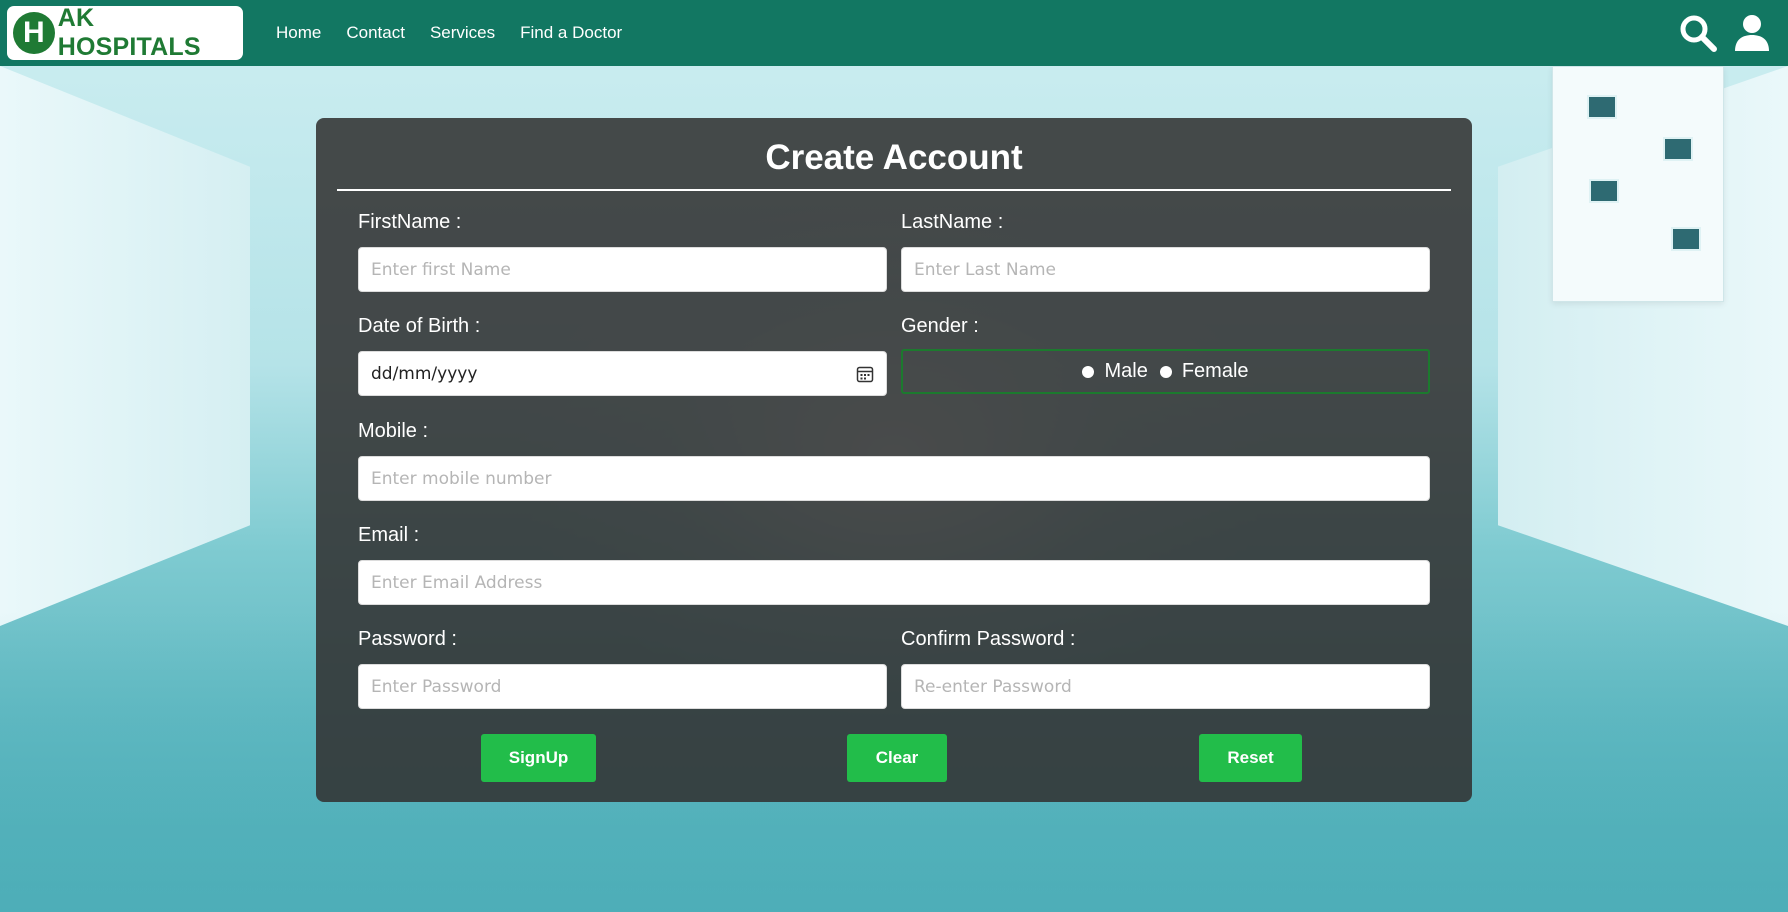 The image size is (1788, 912). What do you see at coordinates (410, 222) in the screenshot?
I see `firstname-label: FirstName :` at bounding box center [410, 222].